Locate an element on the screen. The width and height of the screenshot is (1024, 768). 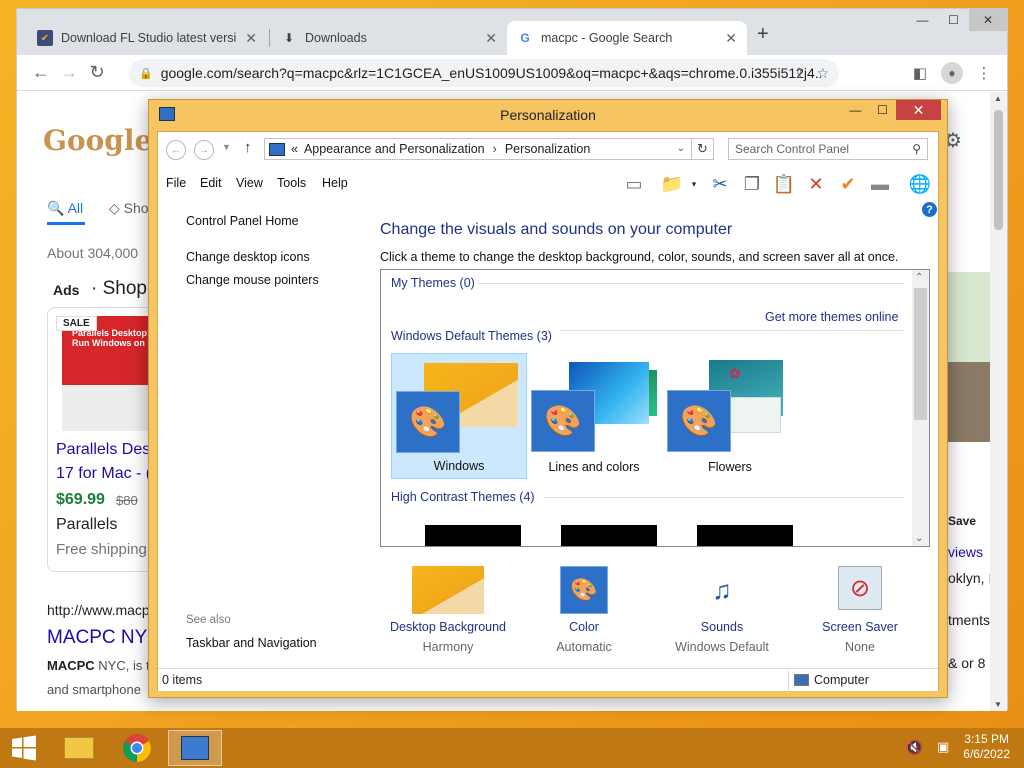
scroll-down-icon: ▼ is located at coordinates (998, 704).